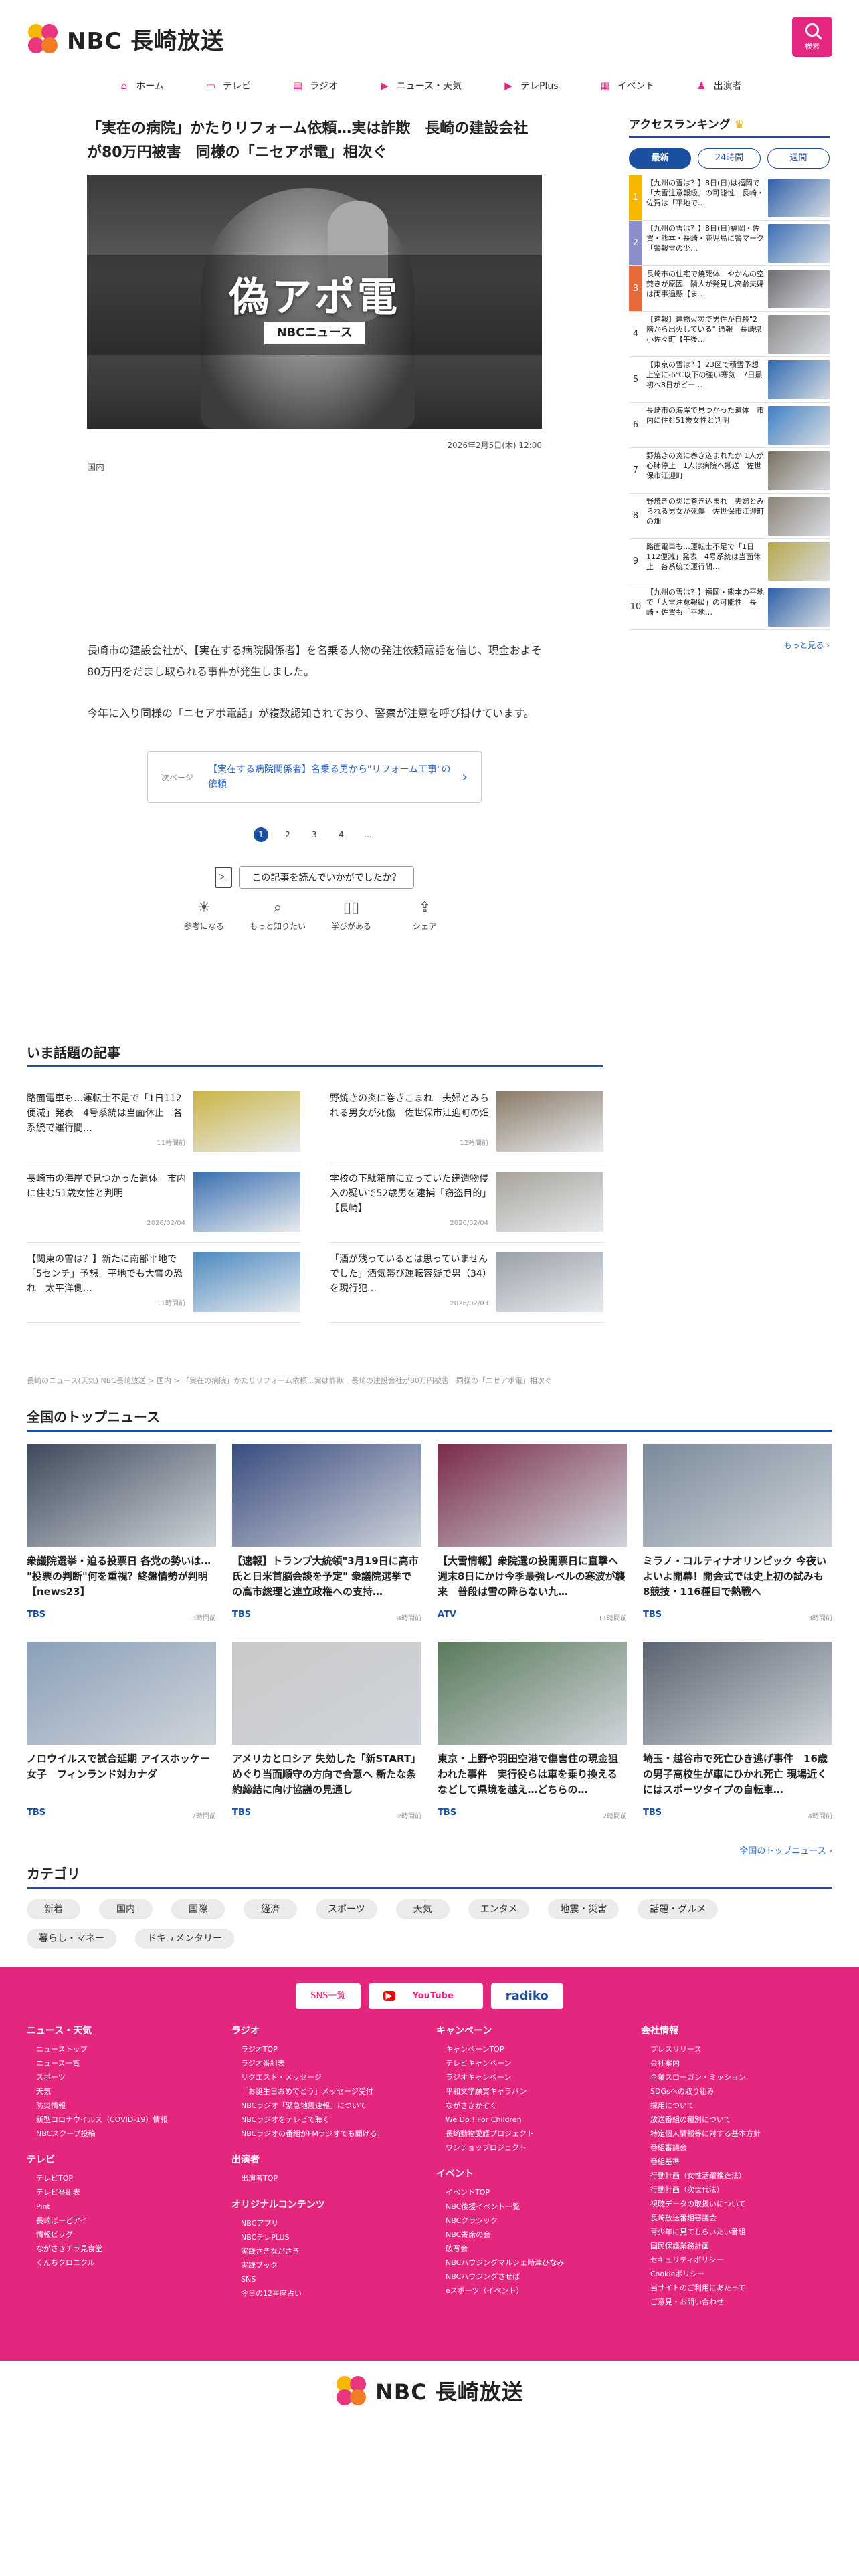 This screenshot has width=859, height=2576. Describe the element at coordinates (122, 2235) in the screenshot. I see `footer-link: 情報ビッグ` at that location.